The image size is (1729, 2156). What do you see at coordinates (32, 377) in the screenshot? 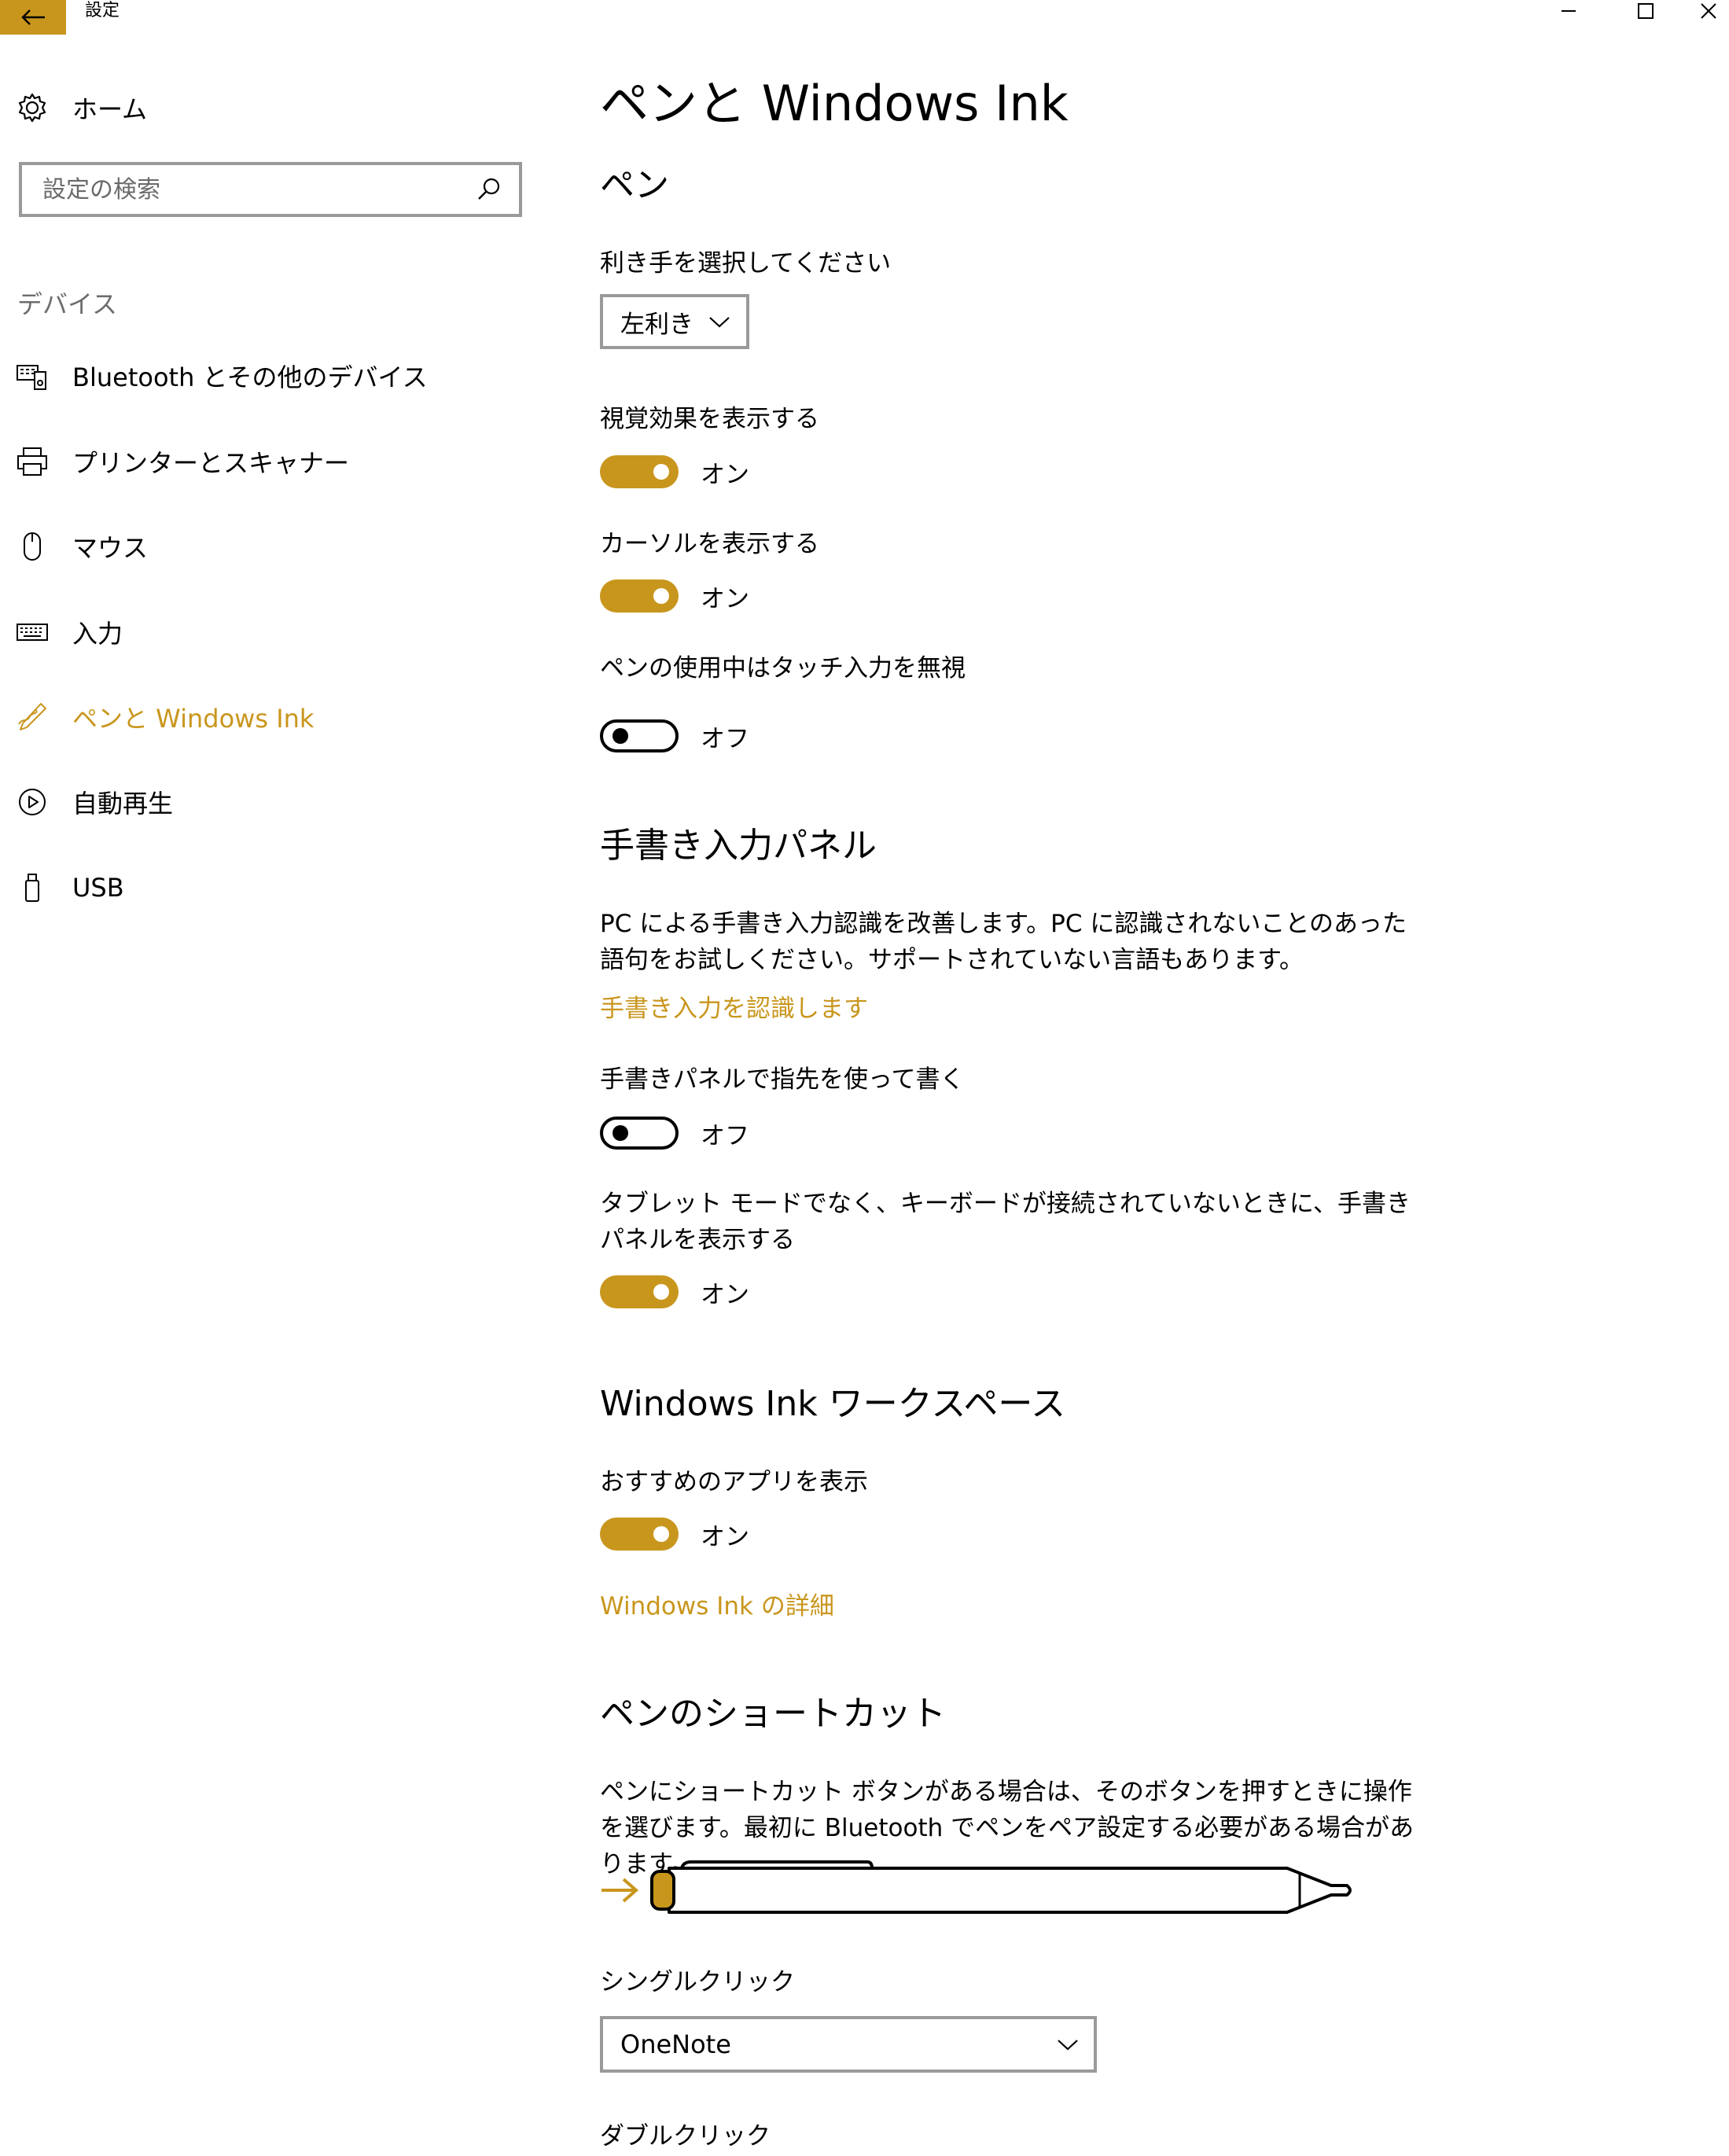
I see `bluetooth-devices-icon` at bounding box center [32, 377].